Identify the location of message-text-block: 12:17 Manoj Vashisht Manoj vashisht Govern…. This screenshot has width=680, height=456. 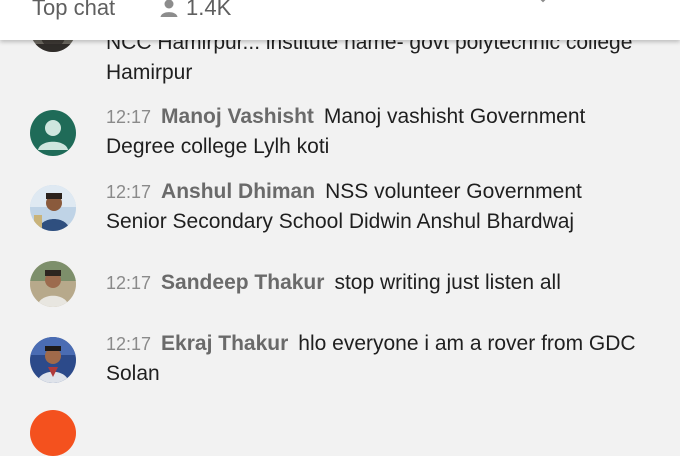
(376, 132).